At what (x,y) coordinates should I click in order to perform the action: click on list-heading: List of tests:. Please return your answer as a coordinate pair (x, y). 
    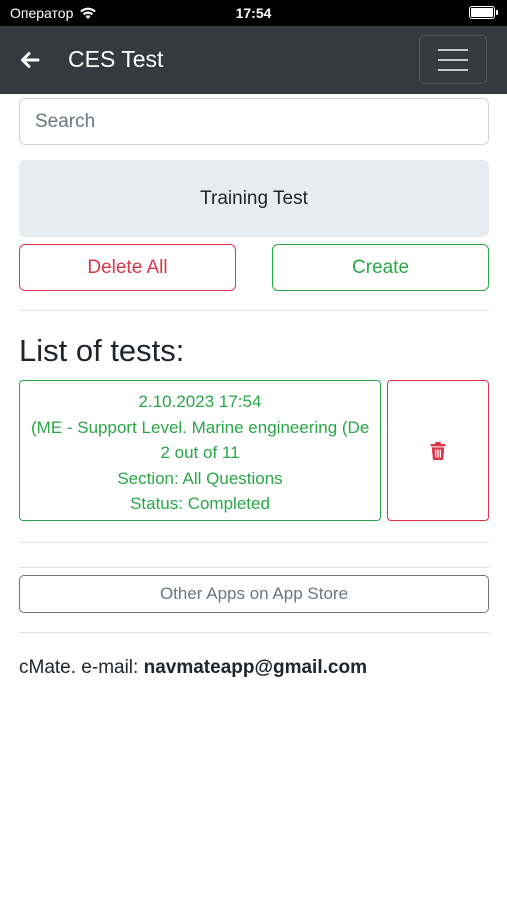
    Looking at the image, I should click on (102, 350).